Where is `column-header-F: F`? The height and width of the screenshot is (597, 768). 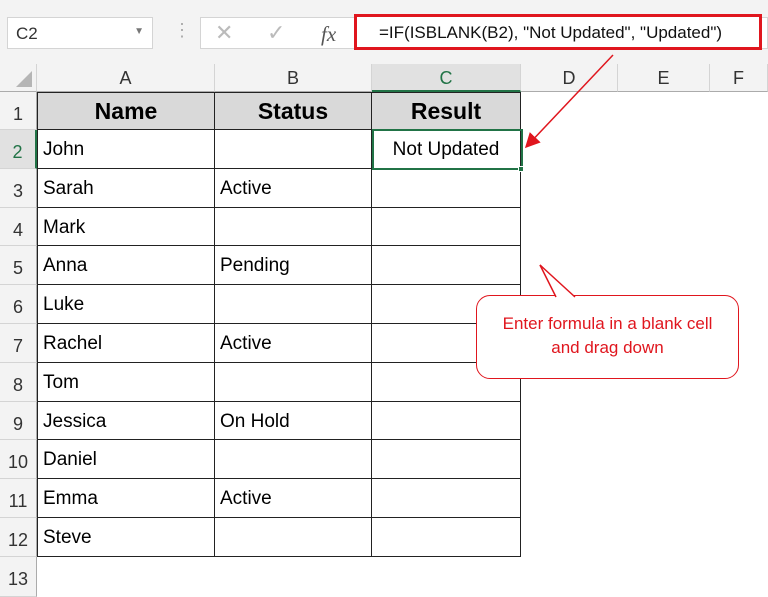
column-header-F: F is located at coordinates (739, 78).